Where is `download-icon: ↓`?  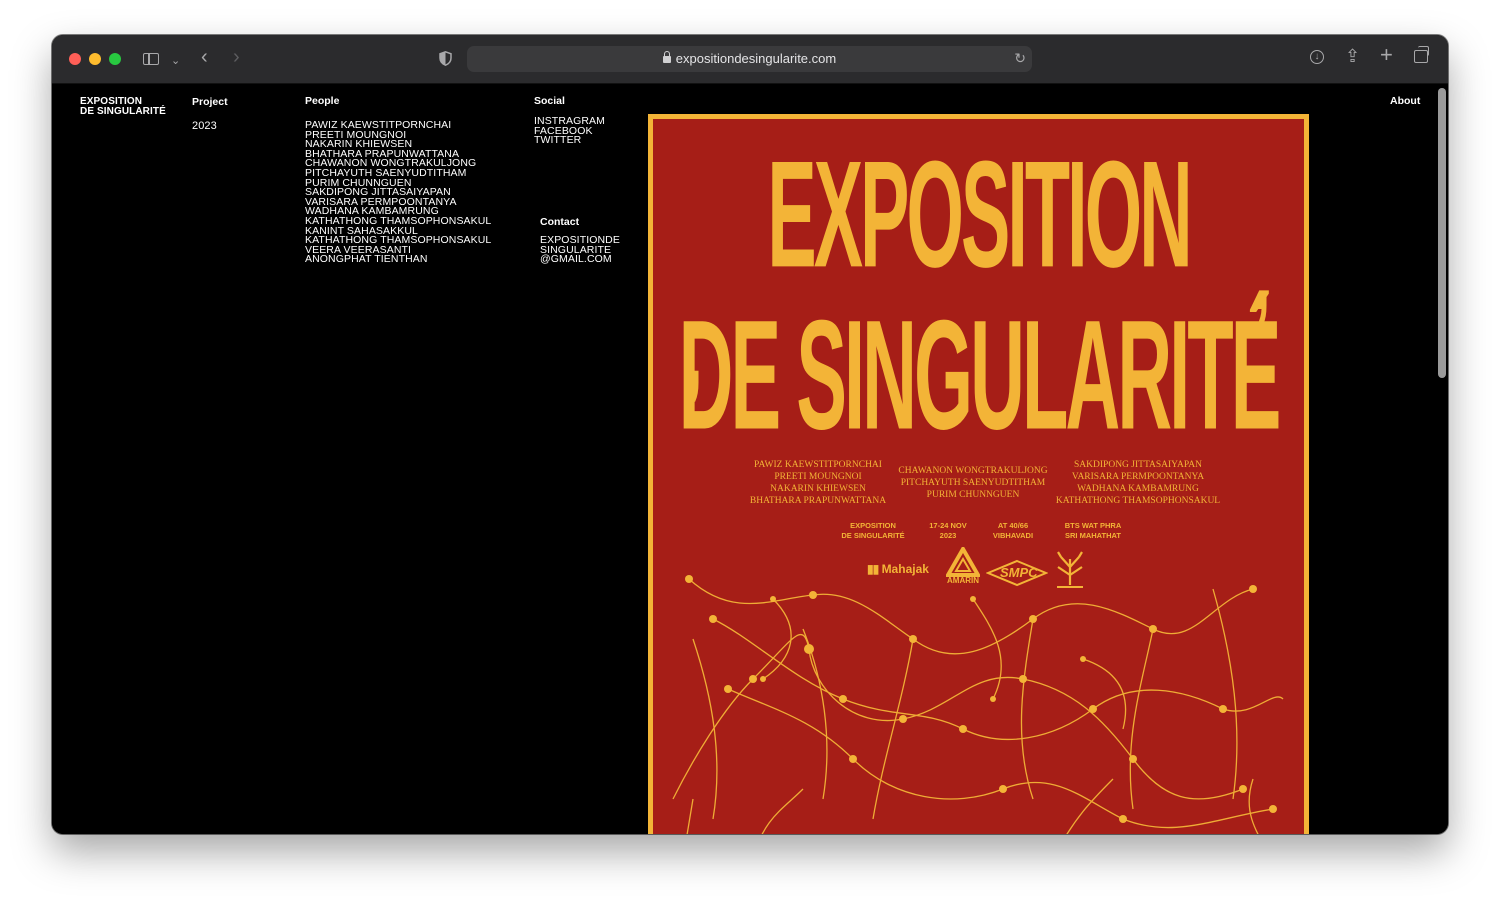
download-icon: ↓ is located at coordinates (1317, 57).